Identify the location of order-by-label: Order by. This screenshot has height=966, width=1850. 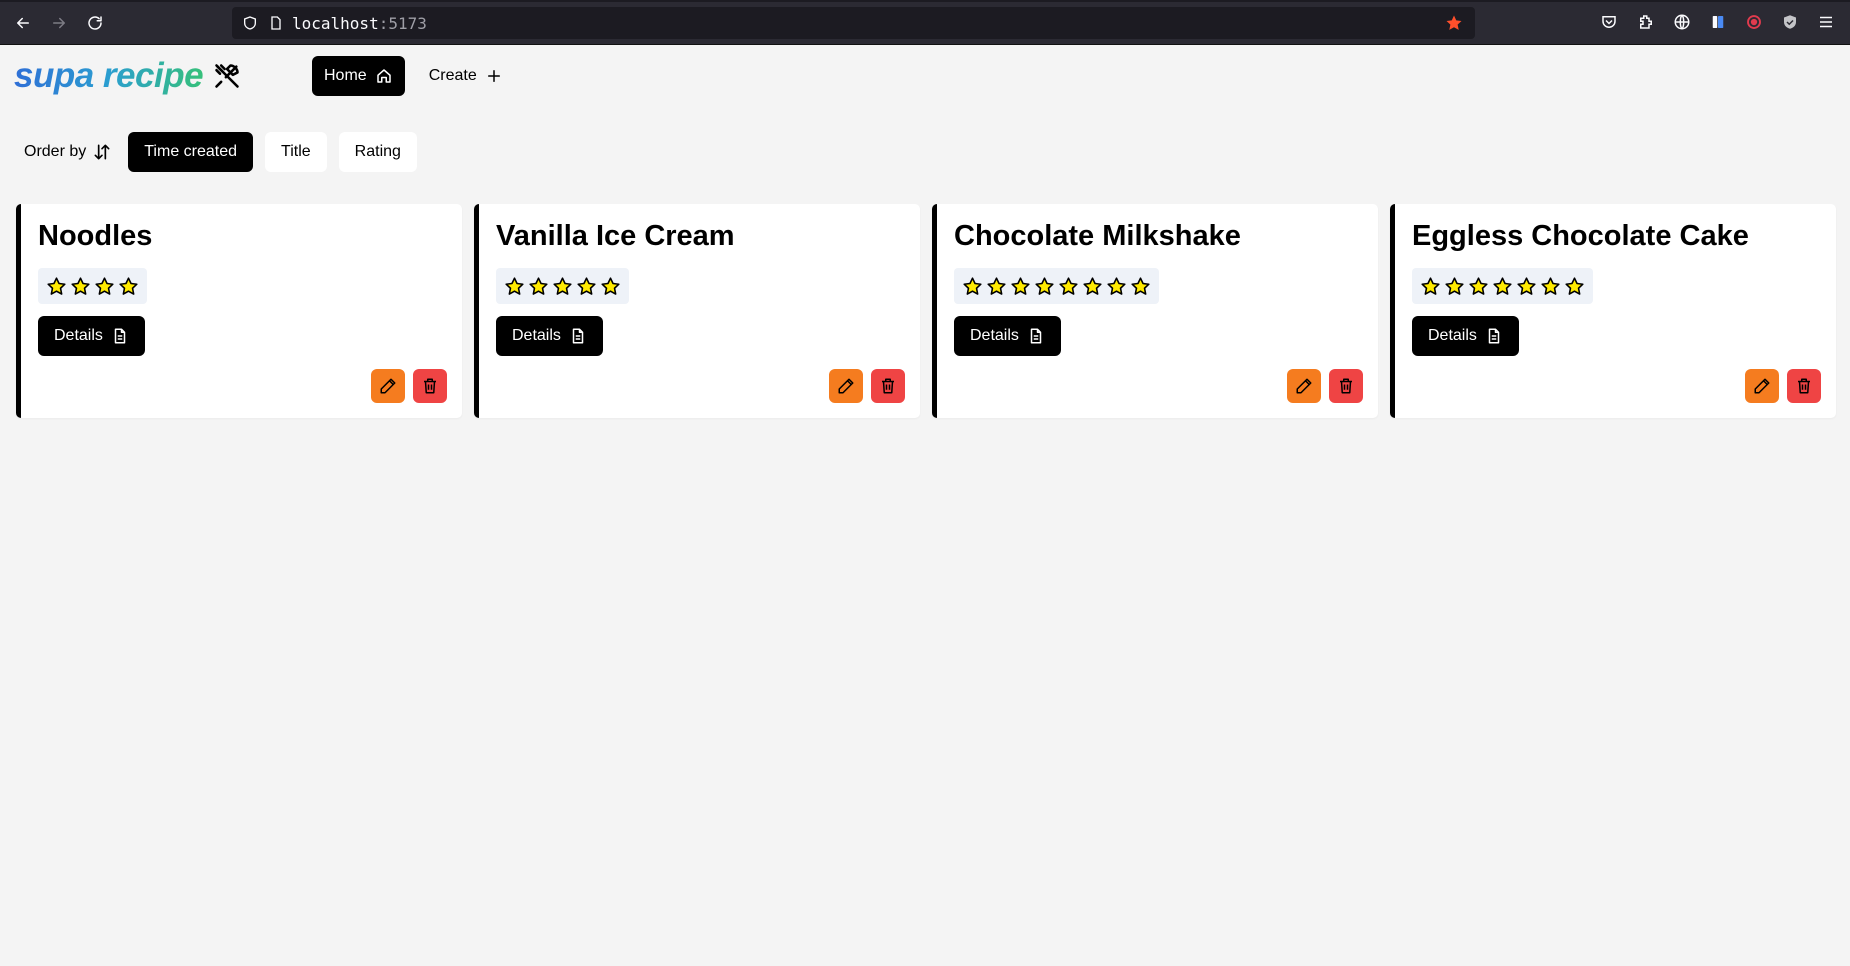
(68, 152).